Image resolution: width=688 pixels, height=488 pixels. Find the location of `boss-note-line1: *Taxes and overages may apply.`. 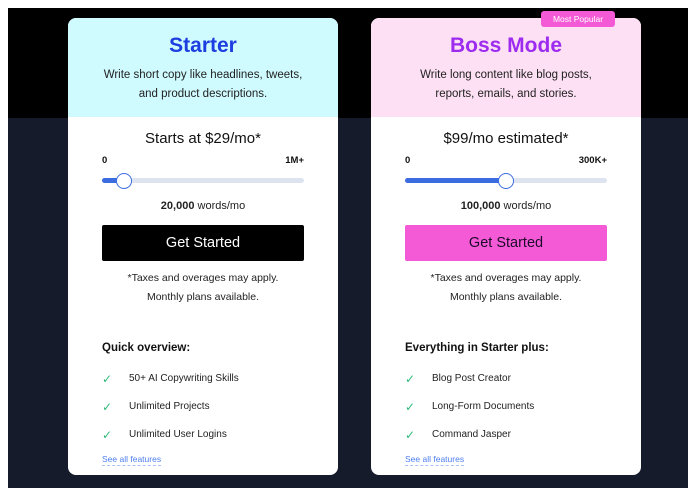

boss-note-line1: *Taxes and overages may apply. is located at coordinates (506, 278).